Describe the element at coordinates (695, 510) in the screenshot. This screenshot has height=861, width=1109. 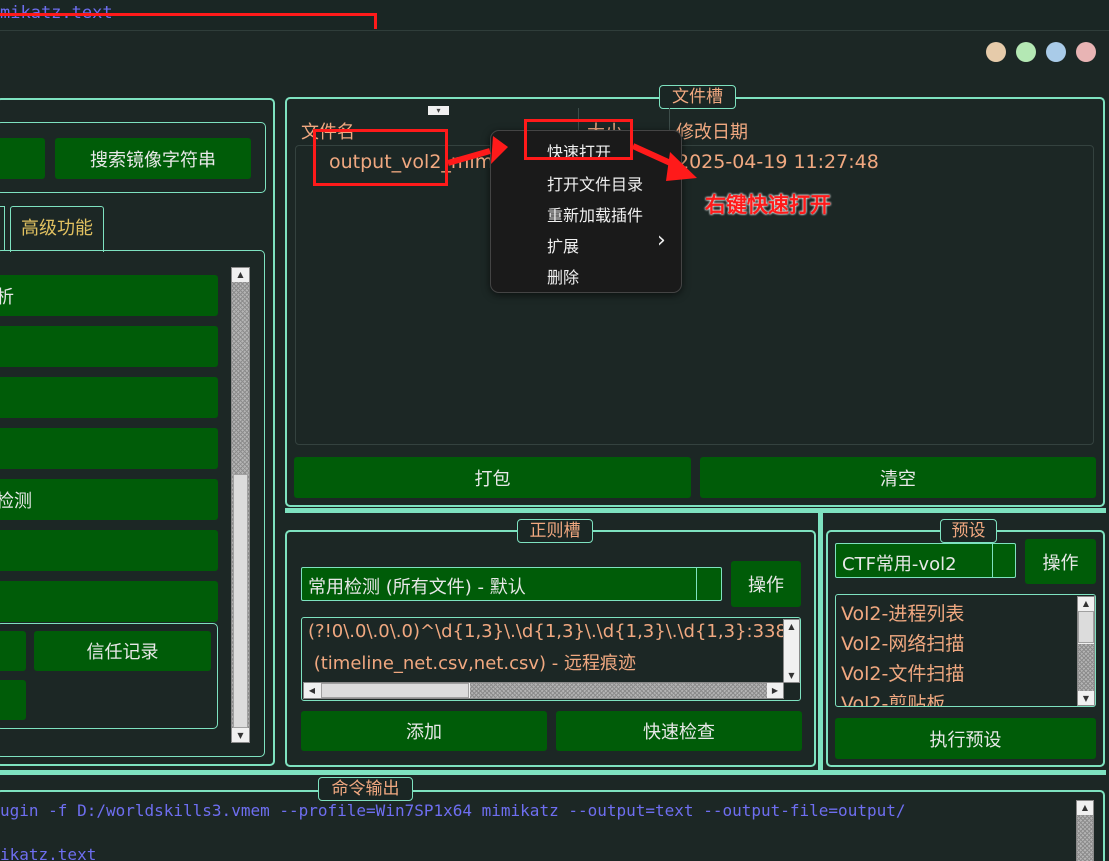
I see `separator-horizontal` at that location.